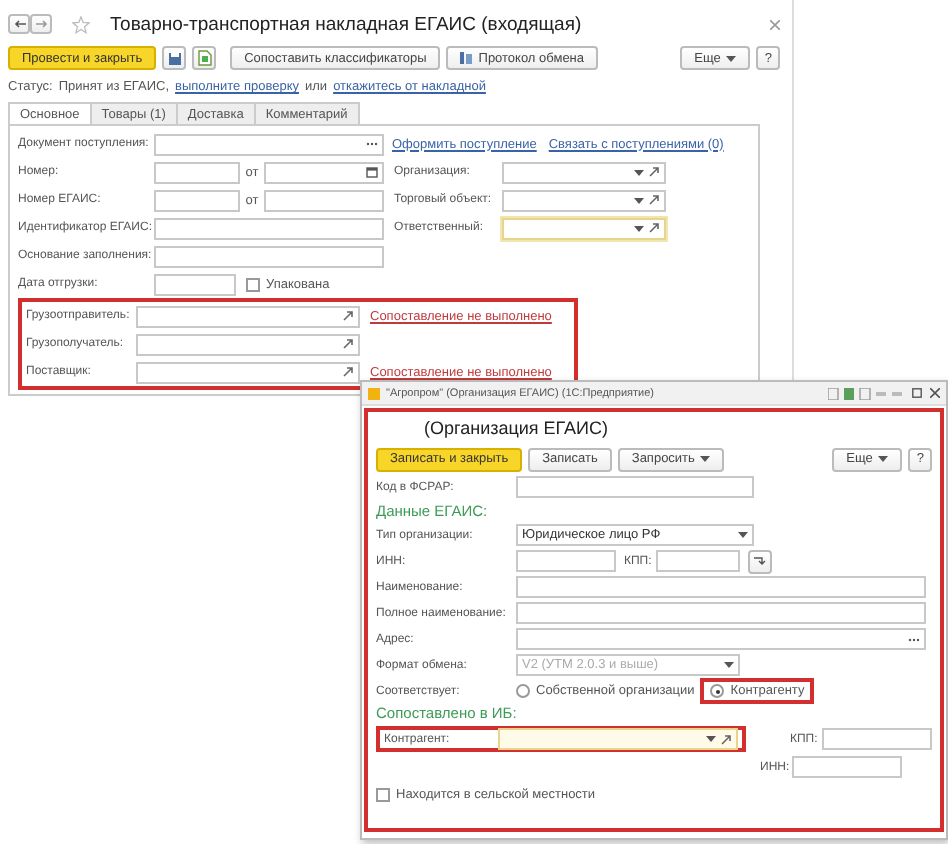  What do you see at coordinates (374, 393) in the screenshot?
I see `app-icon` at bounding box center [374, 393].